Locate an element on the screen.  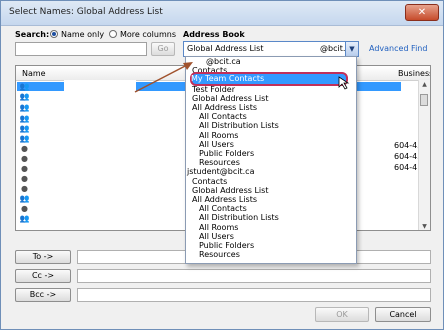
cc-button: Cc -> is located at coordinates (43, 276).